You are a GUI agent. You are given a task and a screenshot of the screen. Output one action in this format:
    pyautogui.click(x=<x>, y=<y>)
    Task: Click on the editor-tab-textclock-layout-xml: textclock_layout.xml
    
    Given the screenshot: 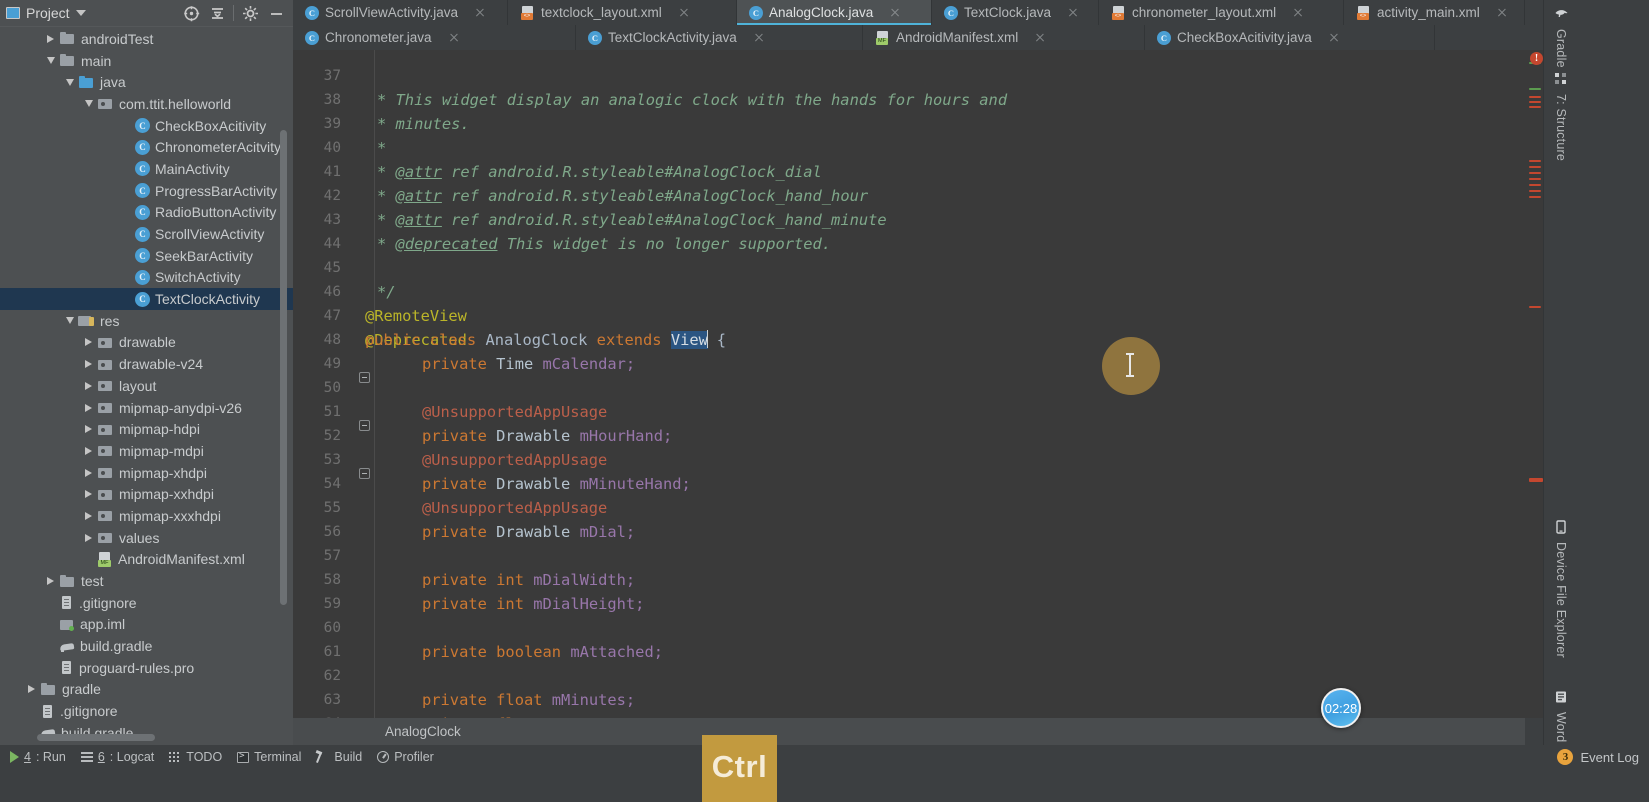 What is the action you would take?
    pyautogui.click(x=622, y=12)
    